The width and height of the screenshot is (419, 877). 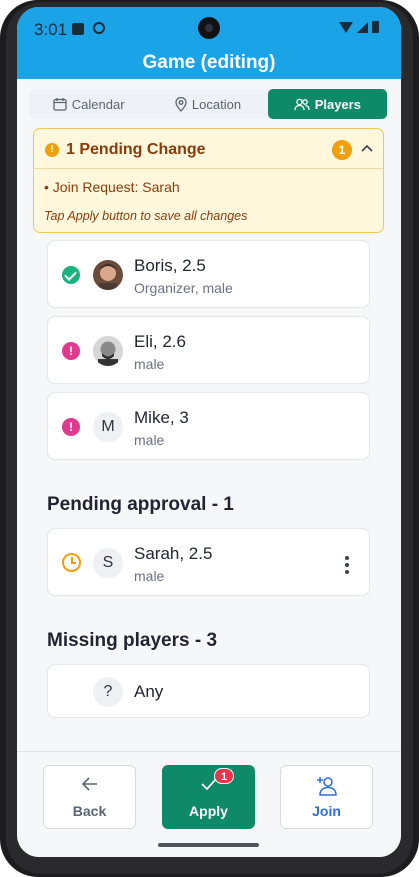 What do you see at coordinates (136, 149) in the screenshot?
I see `pending-changes-title: 1 Pending Change` at bounding box center [136, 149].